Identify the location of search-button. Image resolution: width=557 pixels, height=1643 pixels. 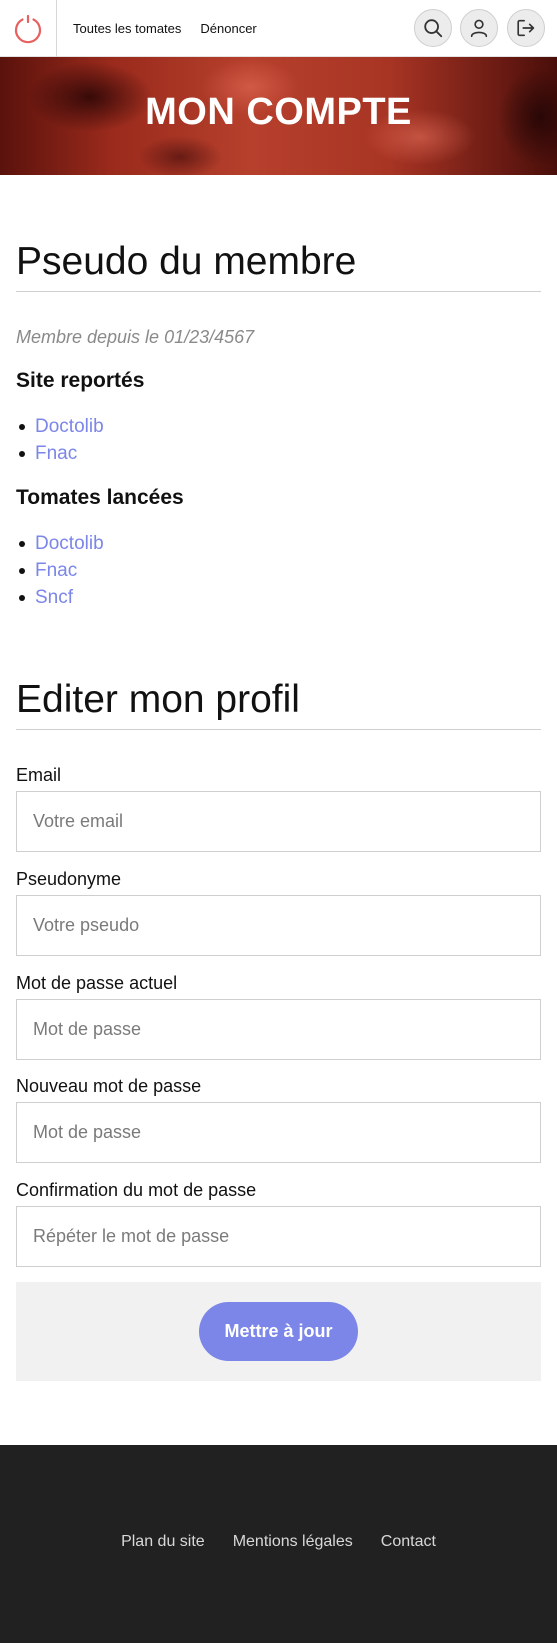
(433, 28).